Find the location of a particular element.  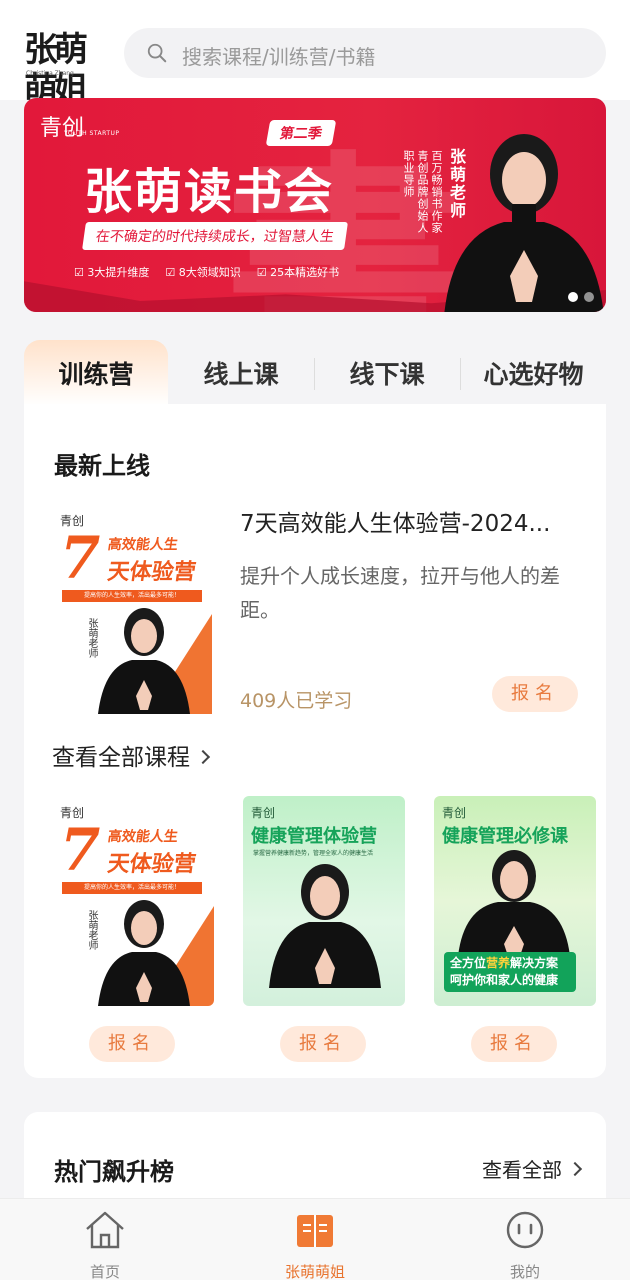

logo-subtext: Christina Zhang is located at coordinates (50, 73).